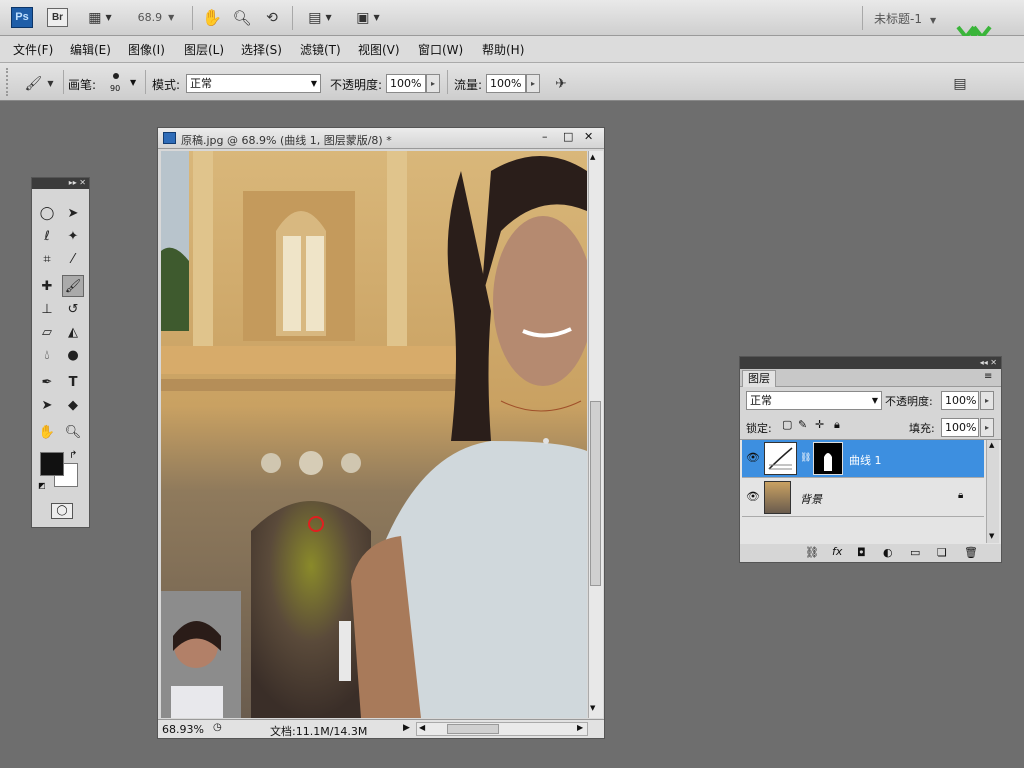 This screenshot has height=768, width=1024. What do you see at coordinates (759, 378) in the screenshot?
I see `layers-tab: 图层` at bounding box center [759, 378].